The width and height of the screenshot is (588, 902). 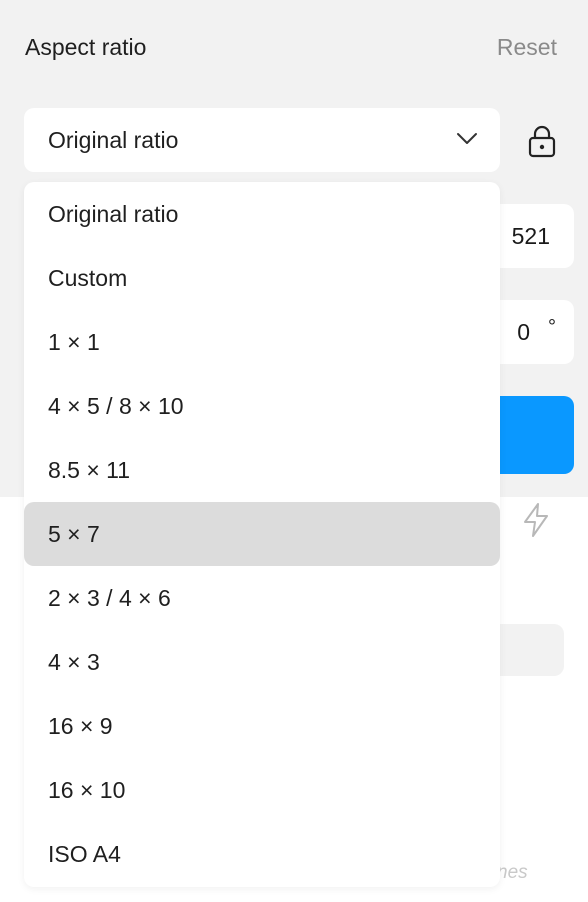 What do you see at coordinates (552, 327) in the screenshot?
I see `rotation-unit: °` at bounding box center [552, 327].